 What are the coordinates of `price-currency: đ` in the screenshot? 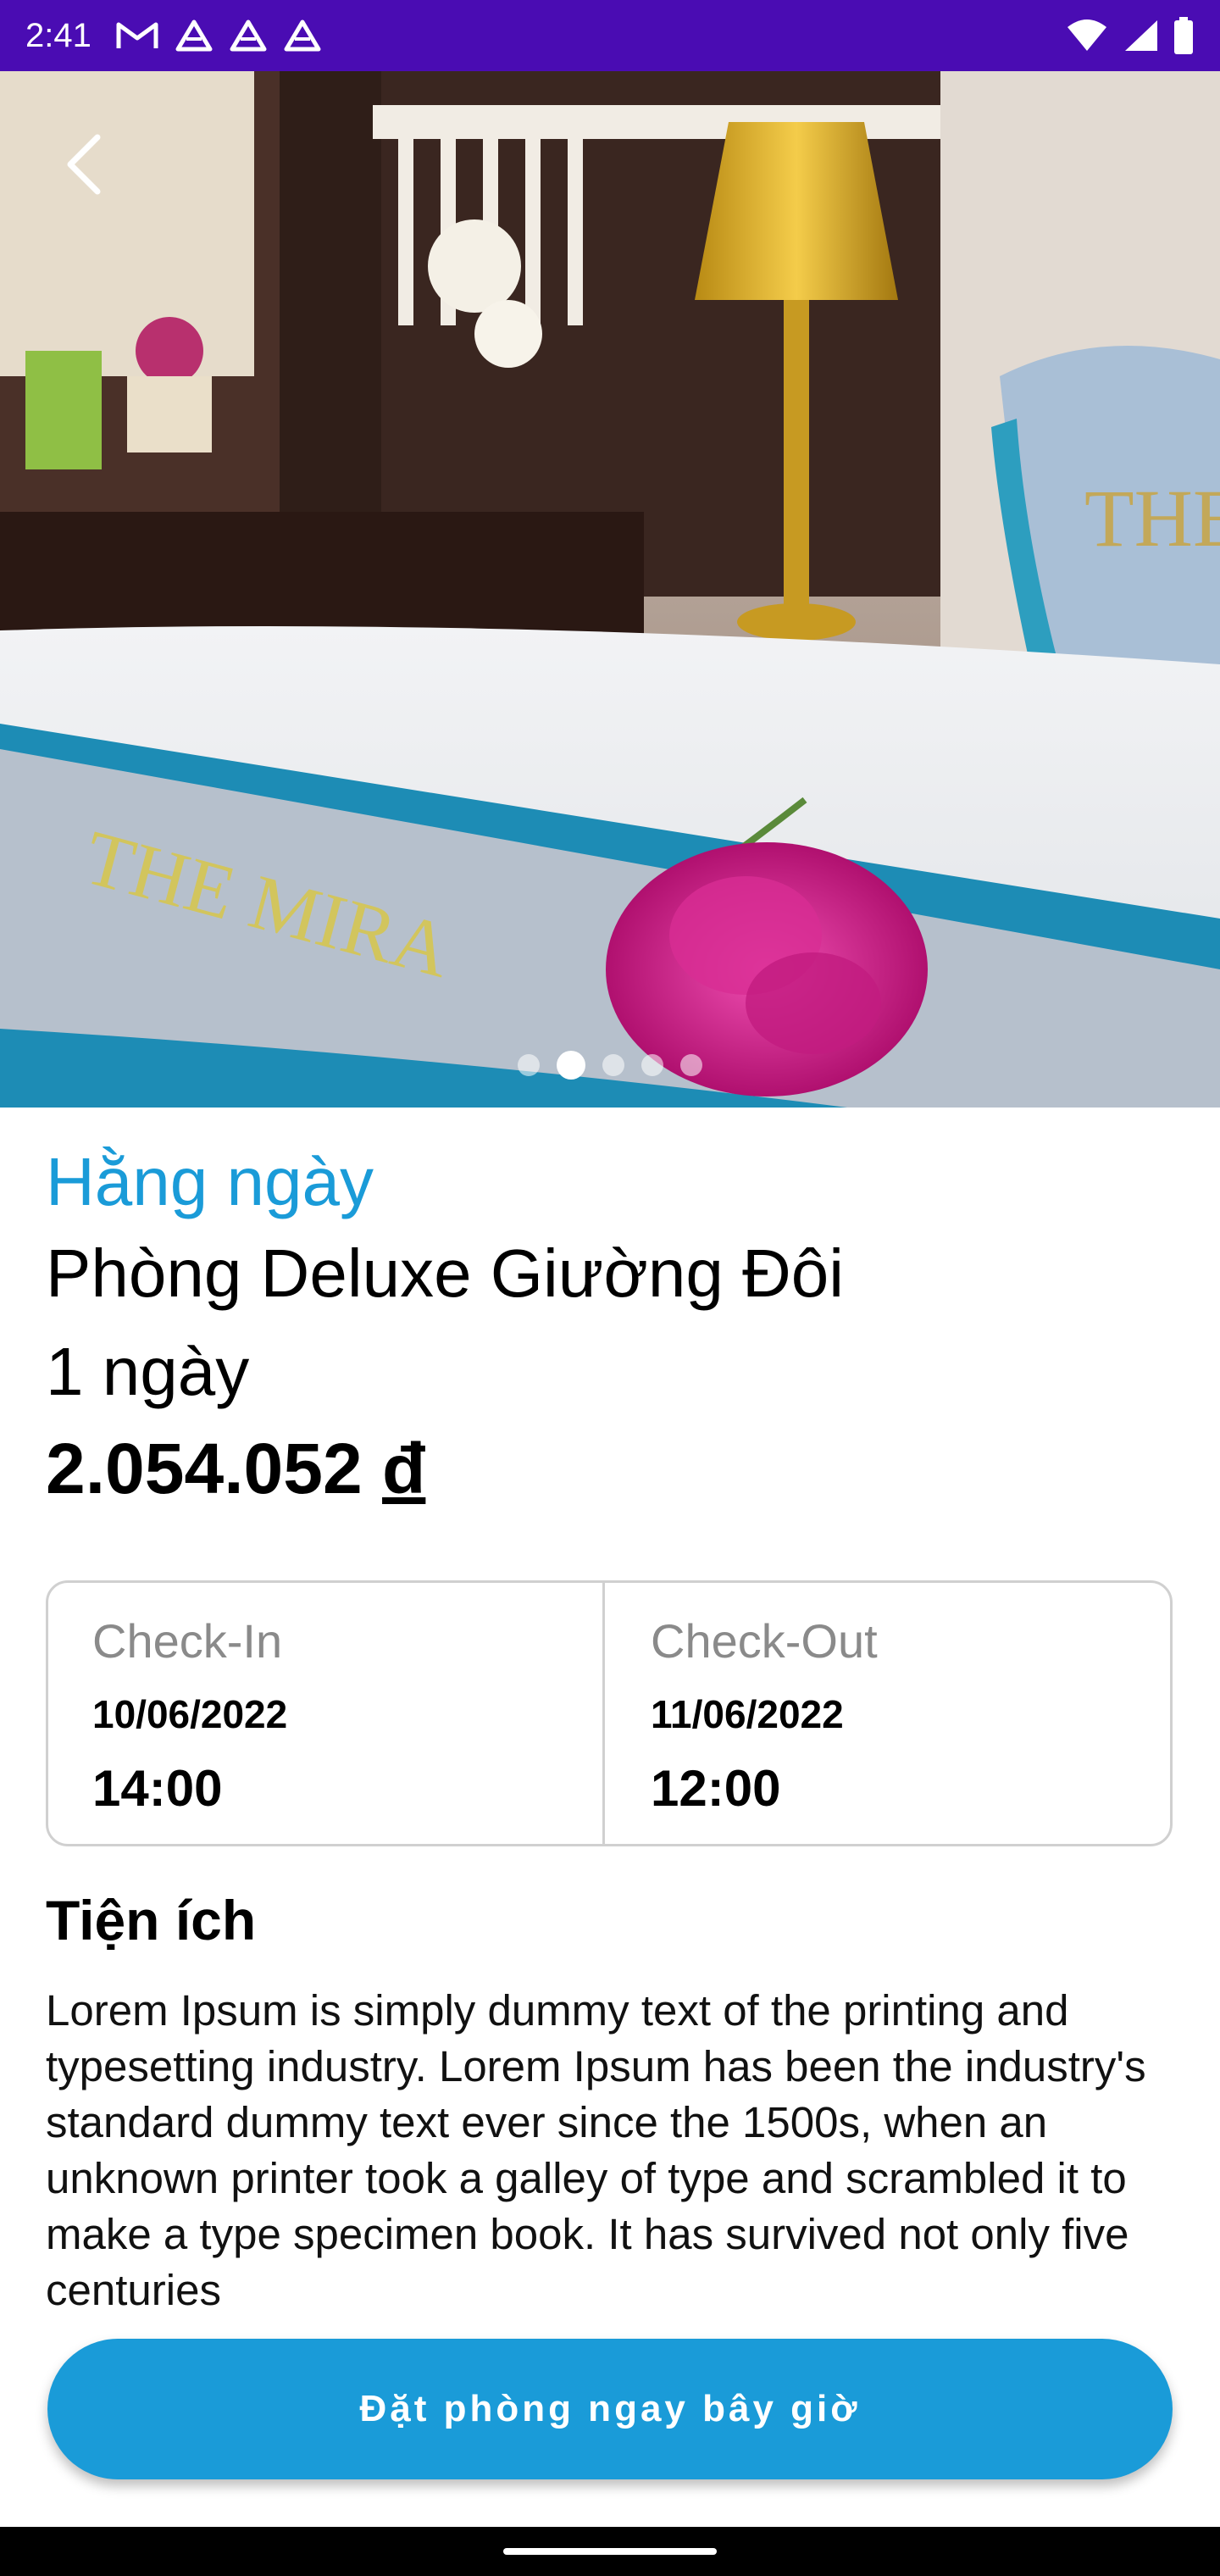 It's located at (404, 1468).